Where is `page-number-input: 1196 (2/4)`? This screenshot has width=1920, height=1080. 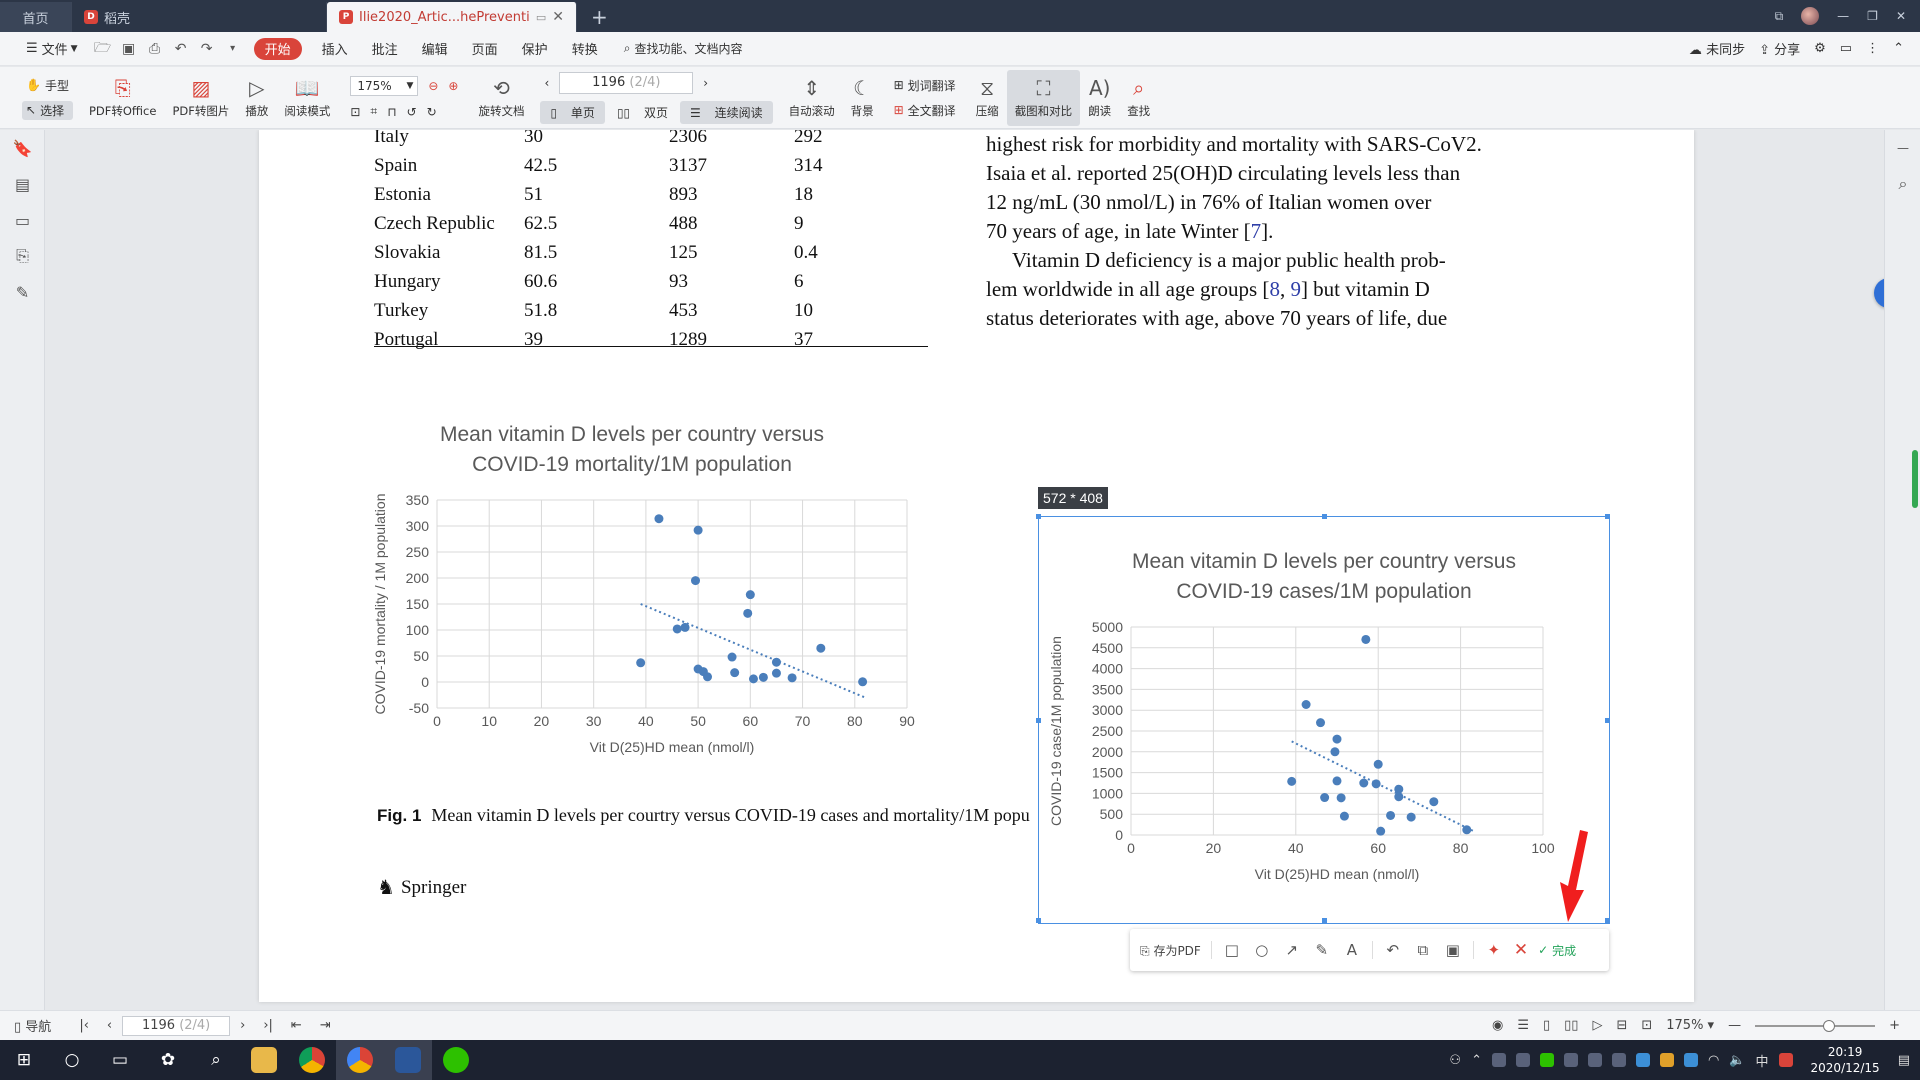 page-number-input: 1196 (2/4) is located at coordinates (626, 83).